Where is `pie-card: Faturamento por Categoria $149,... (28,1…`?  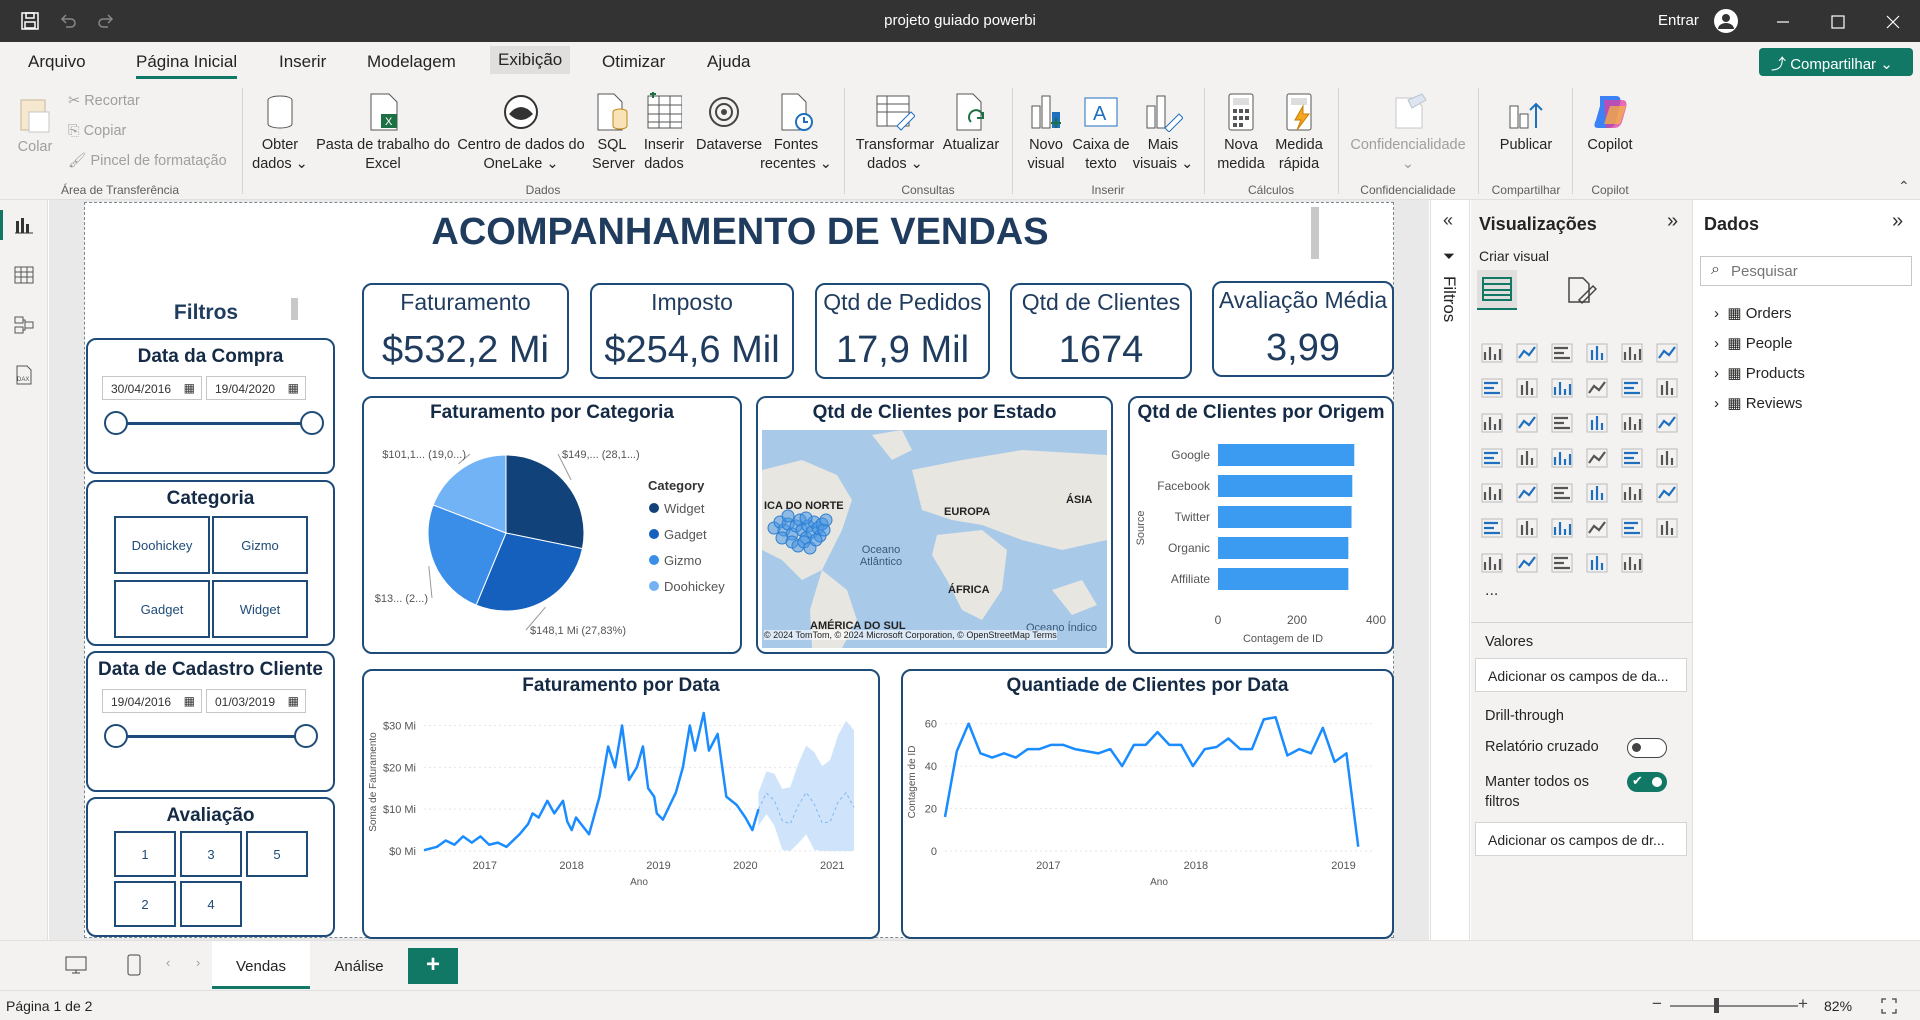
pie-card: Faturamento por Categoria $149,... (28,1… is located at coordinates (552, 525).